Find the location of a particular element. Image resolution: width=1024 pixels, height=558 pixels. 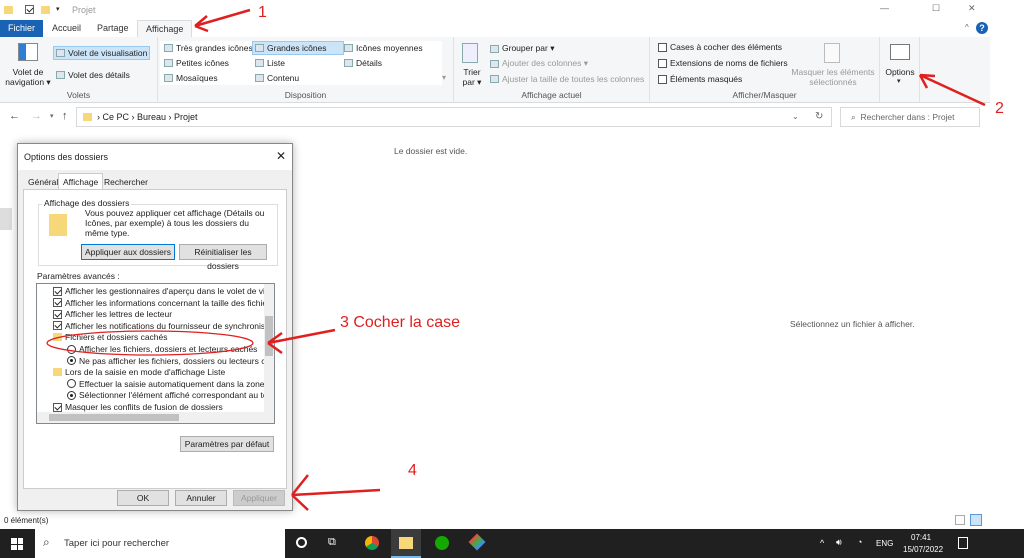

item-count: 0 élément(s) is located at coordinates (26, 520).